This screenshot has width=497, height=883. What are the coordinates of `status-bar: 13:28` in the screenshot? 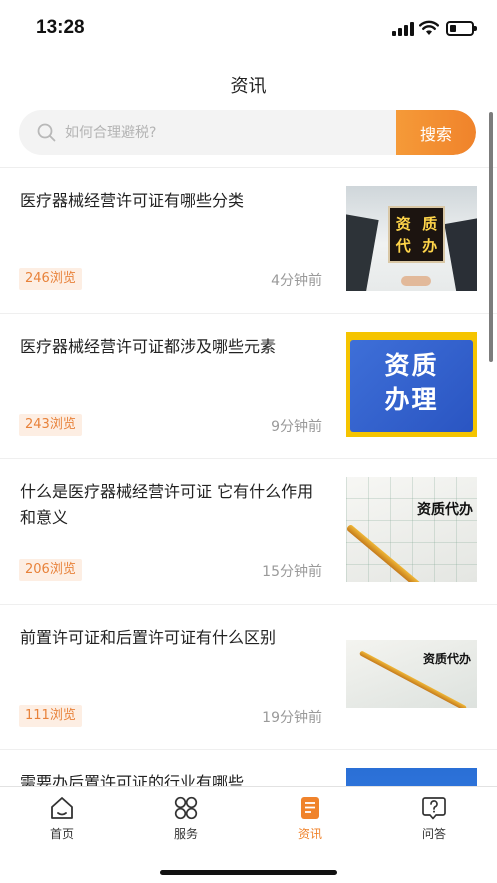 It's located at (248, 30).